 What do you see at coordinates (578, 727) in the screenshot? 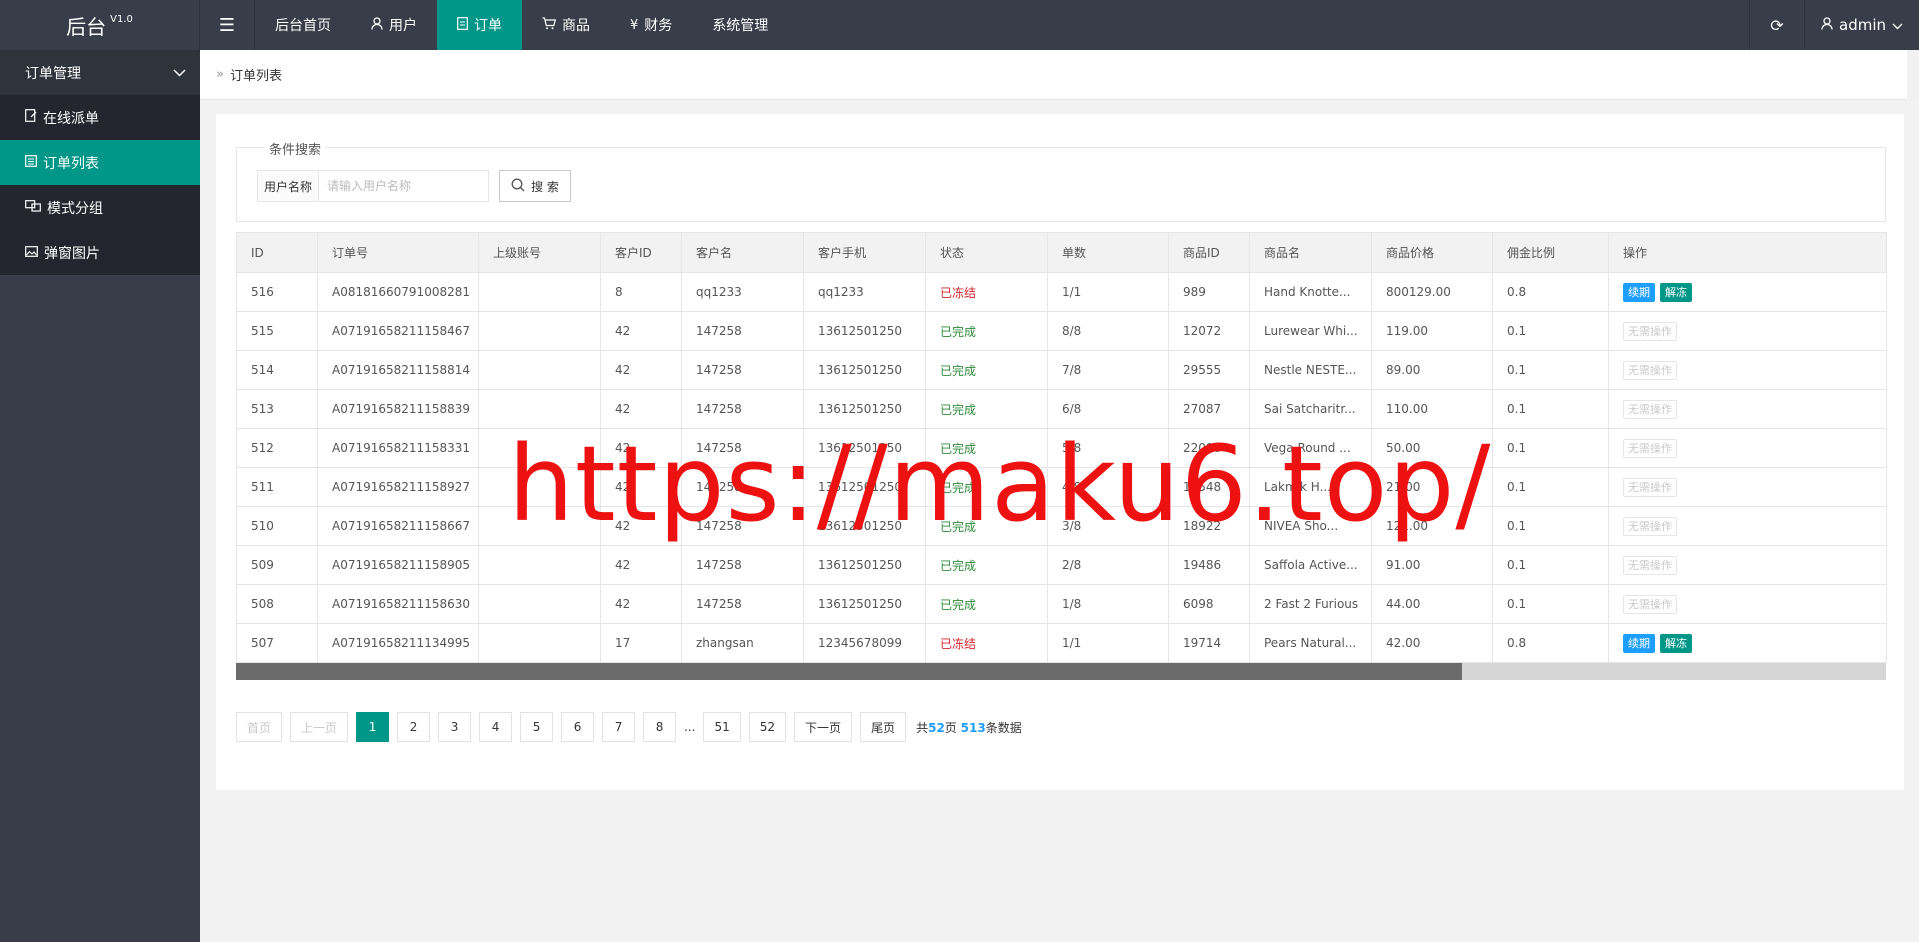
I see `page-button: 6` at bounding box center [578, 727].